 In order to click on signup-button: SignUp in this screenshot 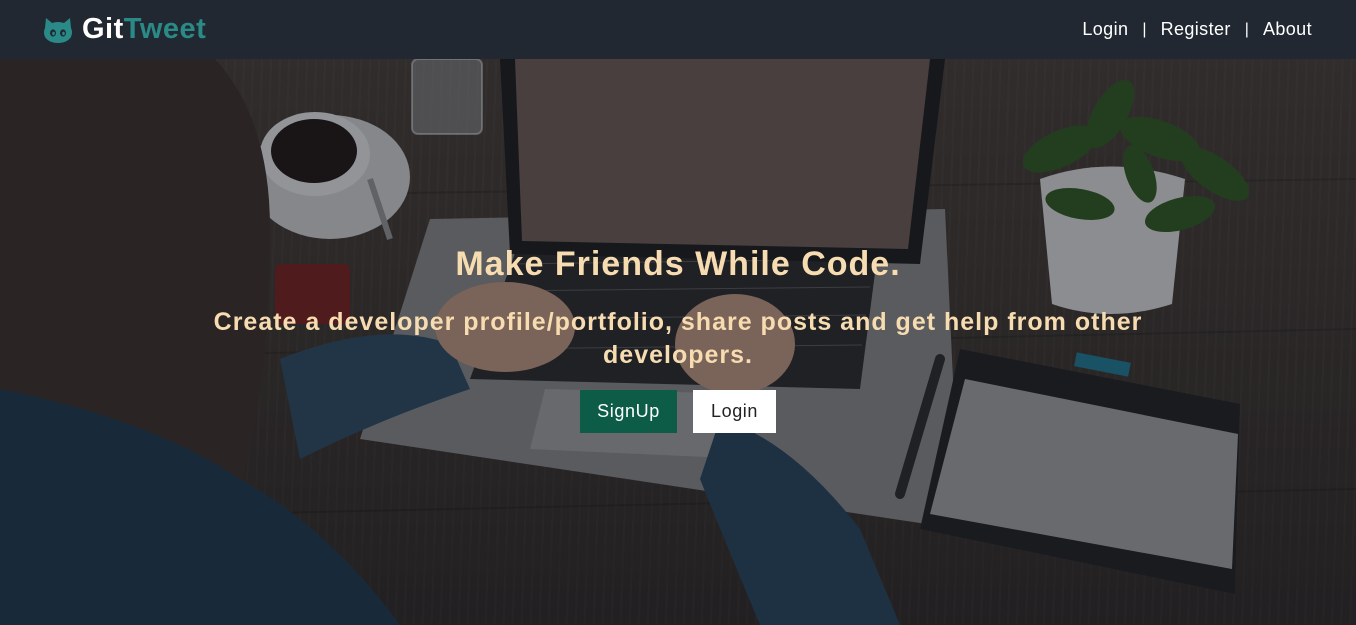, I will do `click(628, 411)`.